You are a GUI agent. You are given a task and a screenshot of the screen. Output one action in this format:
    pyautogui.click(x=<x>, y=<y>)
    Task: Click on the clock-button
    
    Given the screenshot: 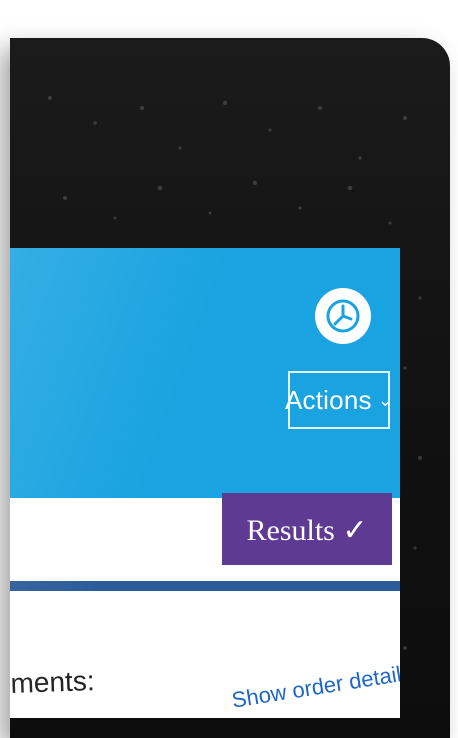 What is the action you would take?
    pyautogui.click(x=343, y=316)
    